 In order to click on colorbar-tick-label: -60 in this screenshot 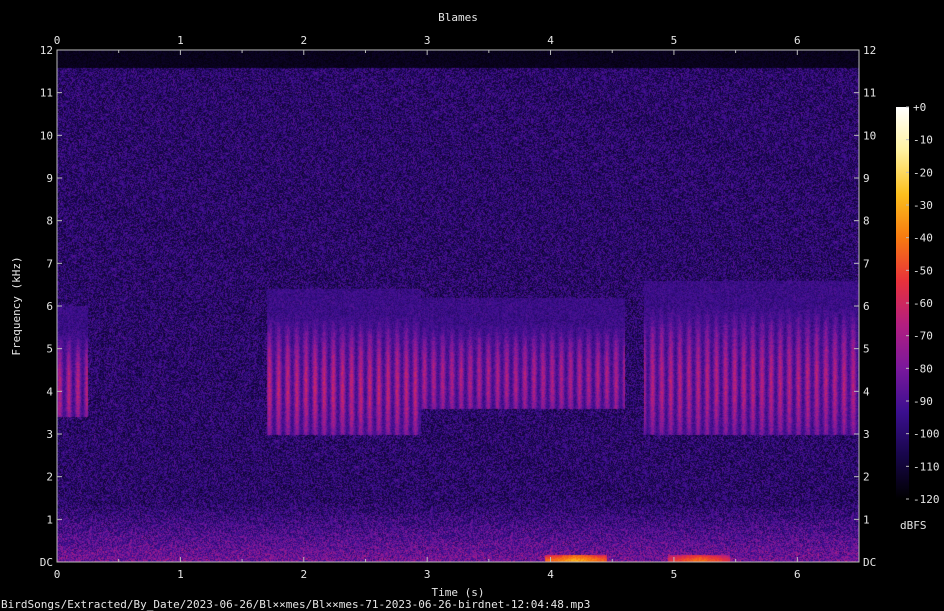, I will do `click(923, 303)`.